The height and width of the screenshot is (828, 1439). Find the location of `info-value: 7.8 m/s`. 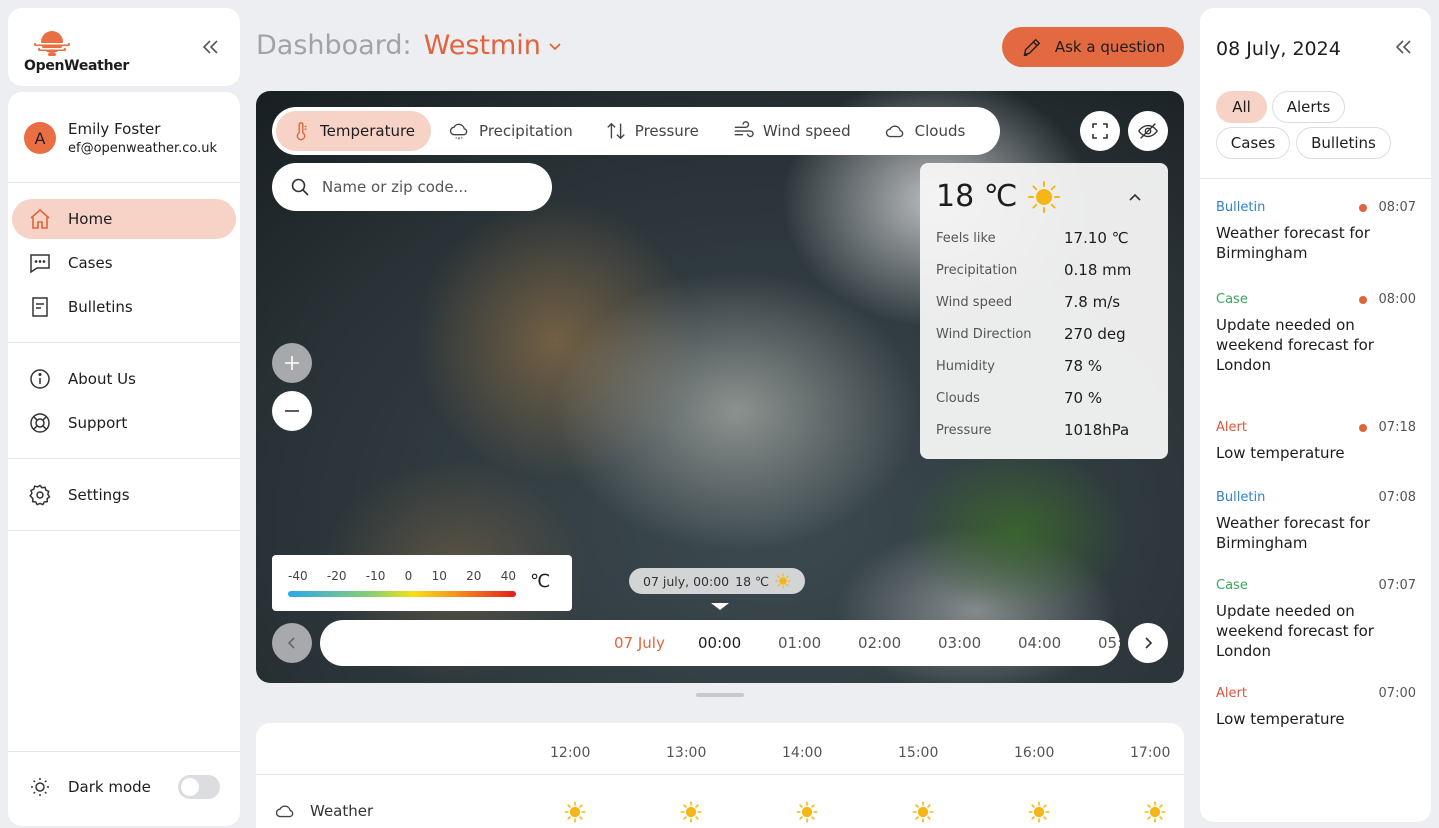

info-value: 7.8 m/s is located at coordinates (1092, 302).